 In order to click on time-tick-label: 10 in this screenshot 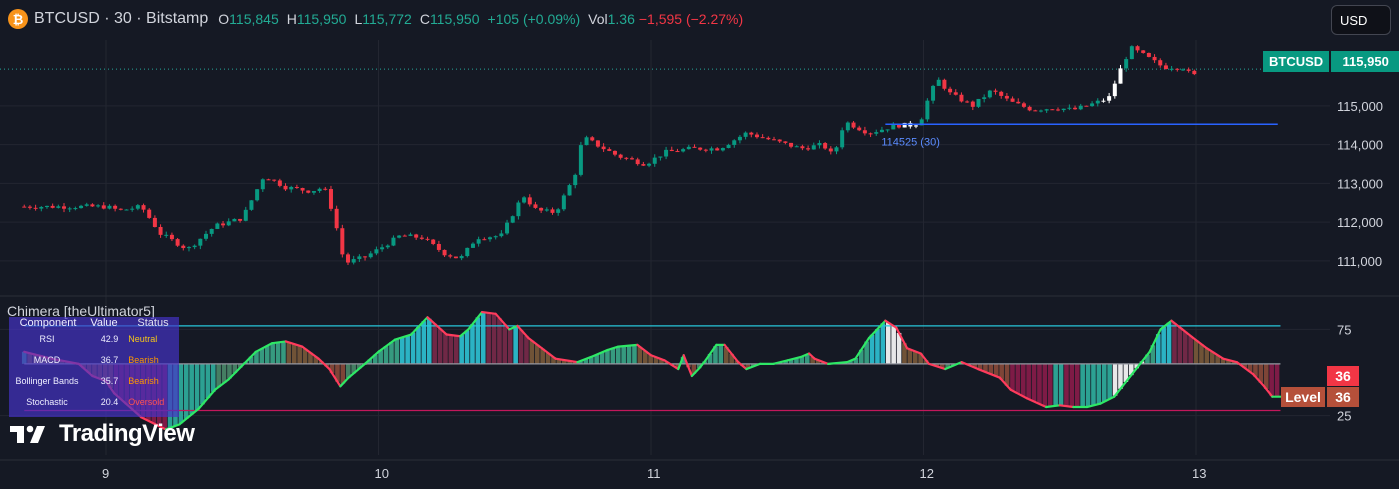, I will do `click(382, 473)`.